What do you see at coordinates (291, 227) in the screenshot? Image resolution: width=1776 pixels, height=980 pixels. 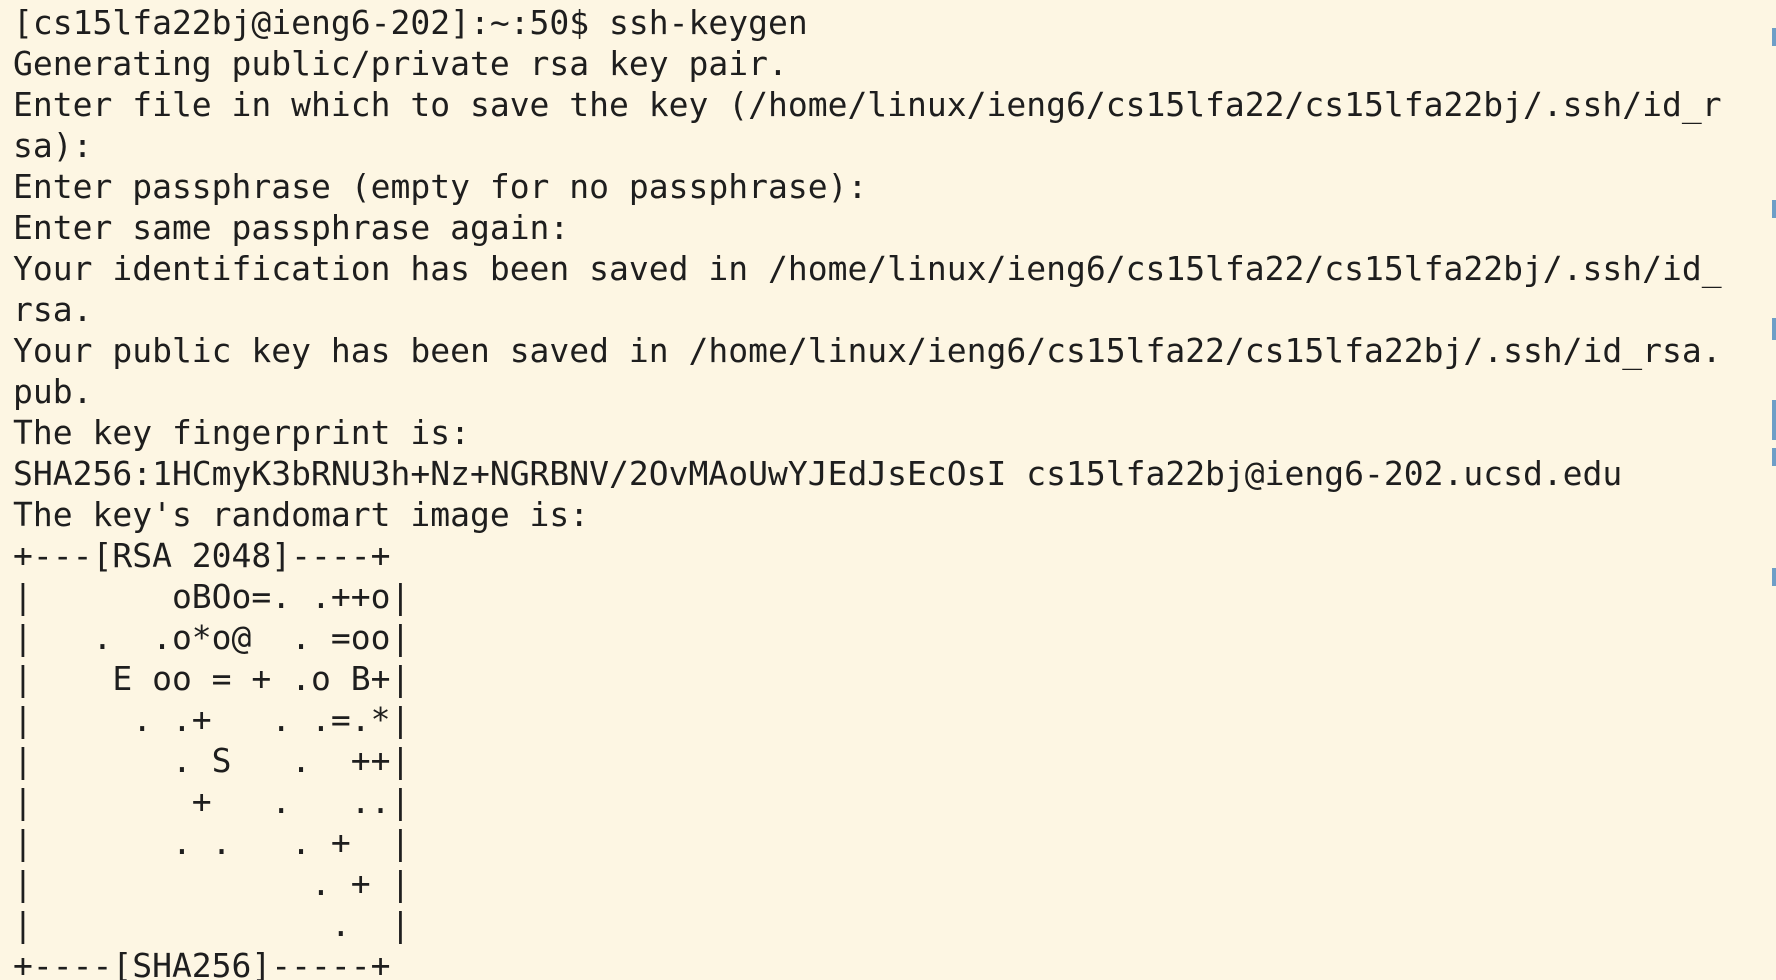 I see `output-line: Enter same passphrase again:` at bounding box center [291, 227].